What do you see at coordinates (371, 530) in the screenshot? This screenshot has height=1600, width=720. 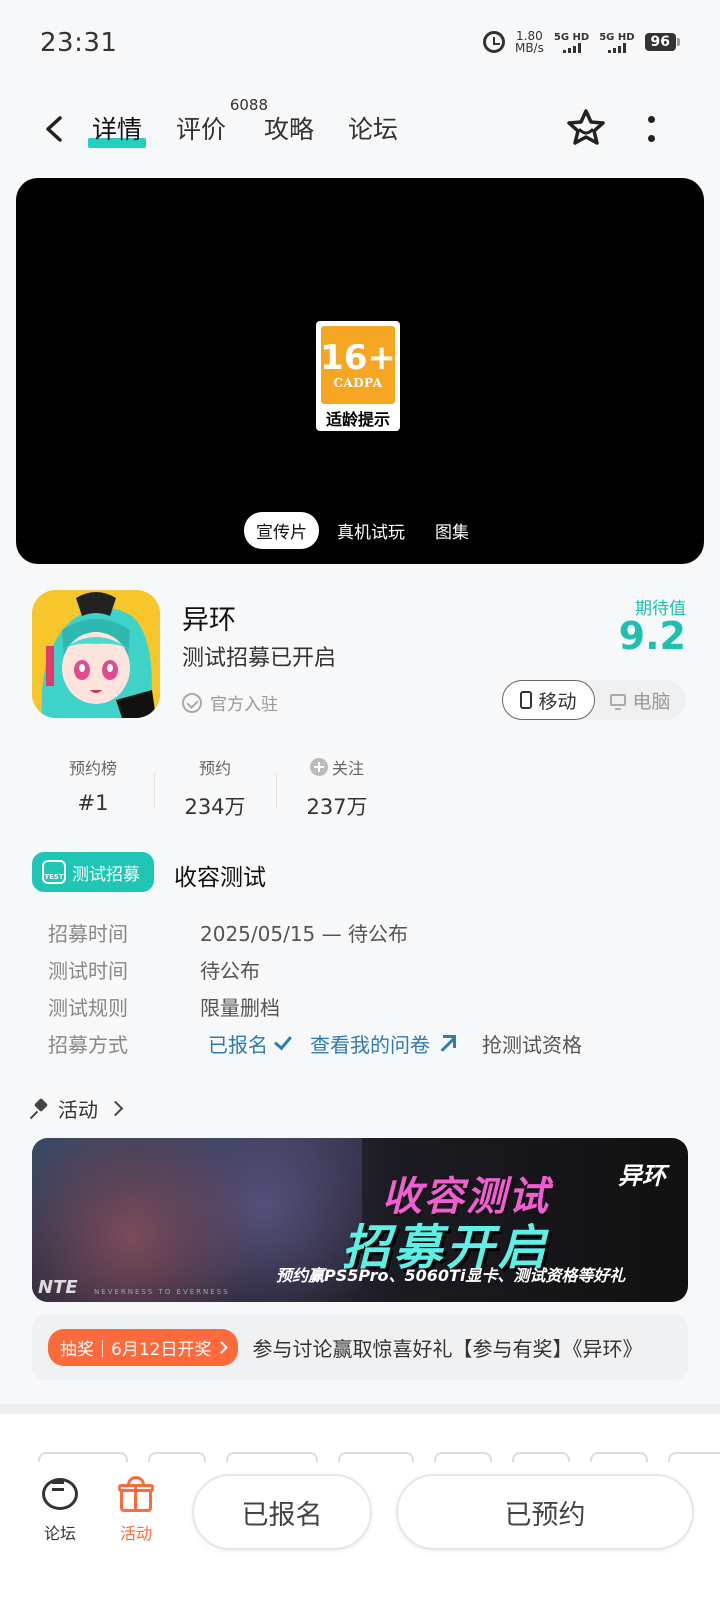 I see `media-tab-gameplay: 真机试玩` at bounding box center [371, 530].